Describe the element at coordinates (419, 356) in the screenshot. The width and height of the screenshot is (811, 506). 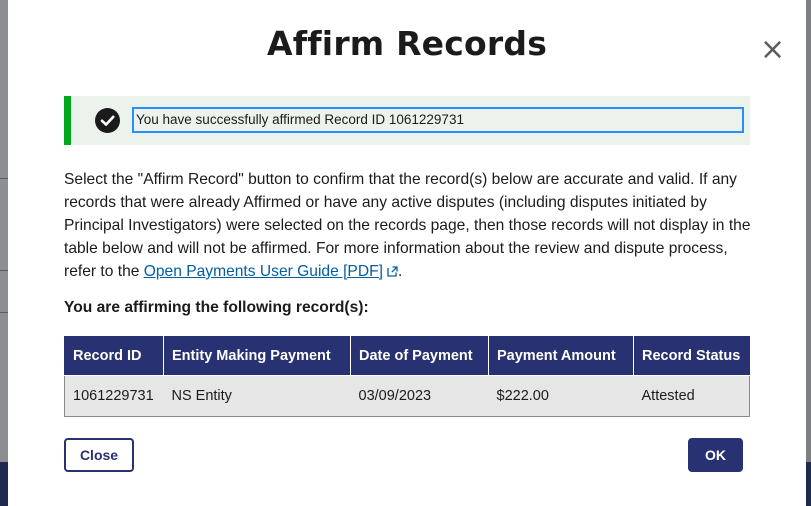
I see `column-header-date: Date of Payment` at that location.